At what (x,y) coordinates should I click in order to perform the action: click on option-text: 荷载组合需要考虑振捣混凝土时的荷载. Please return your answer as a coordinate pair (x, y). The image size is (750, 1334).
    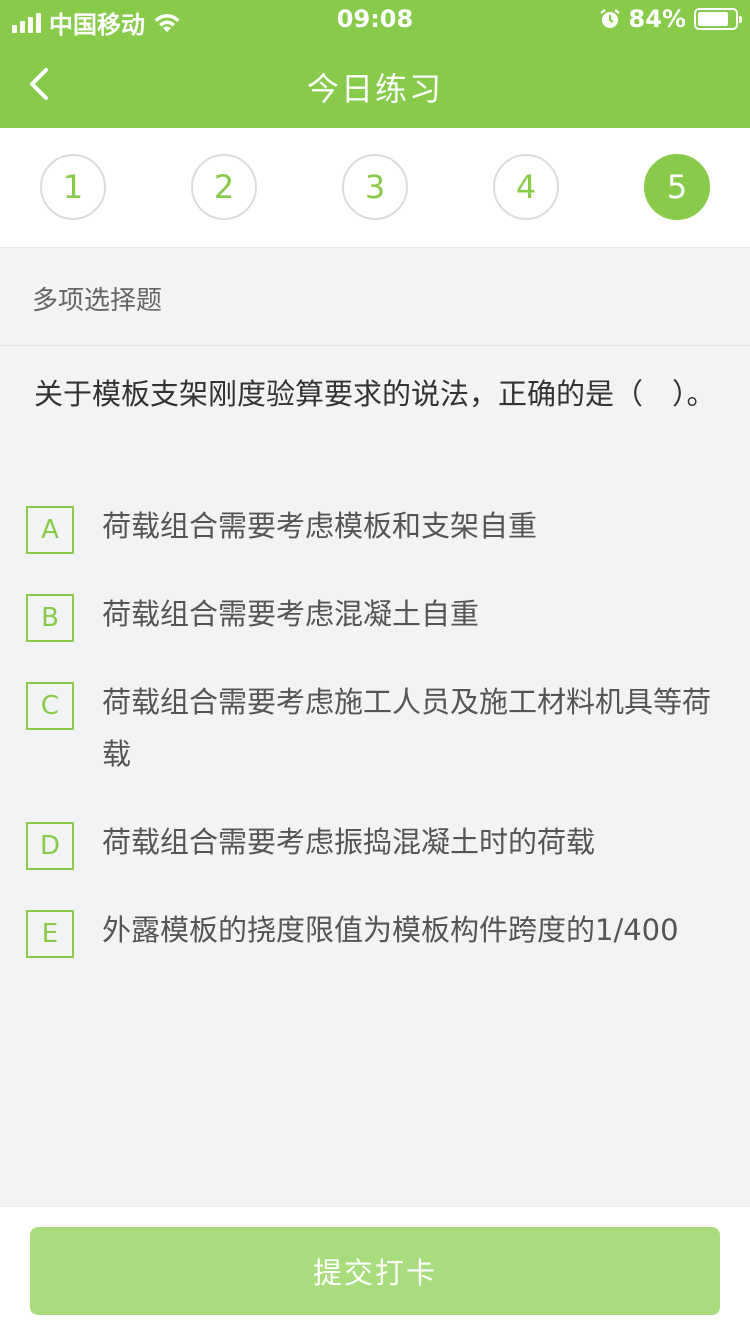
    Looking at the image, I should click on (349, 842).